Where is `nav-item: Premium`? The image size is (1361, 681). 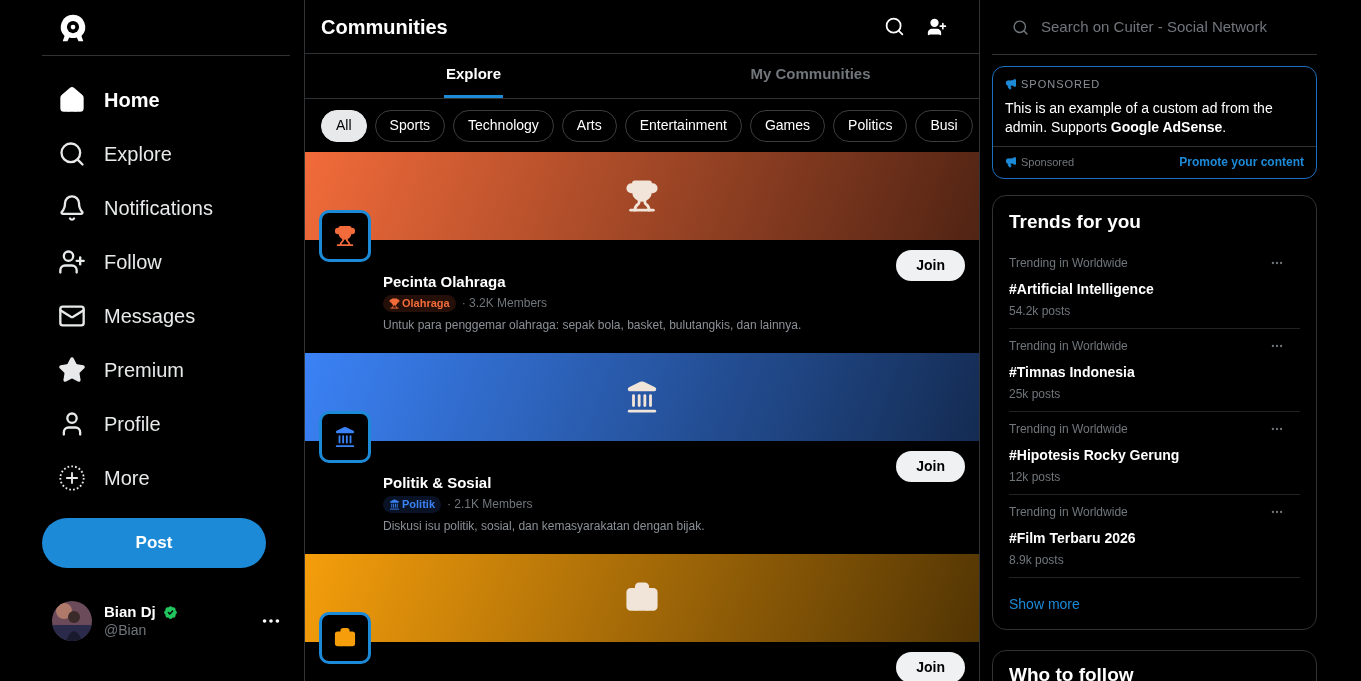 nav-item: Premium is located at coordinates (166, 370).